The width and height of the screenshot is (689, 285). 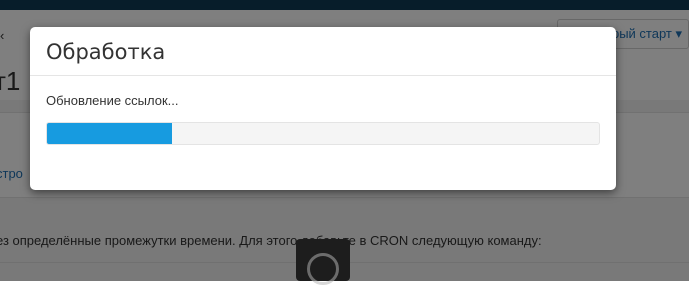 What do you see at coordinates (323, 51) in the screenshot?
I see `dialog-header: Обработка` at bounding box center [323, 51].